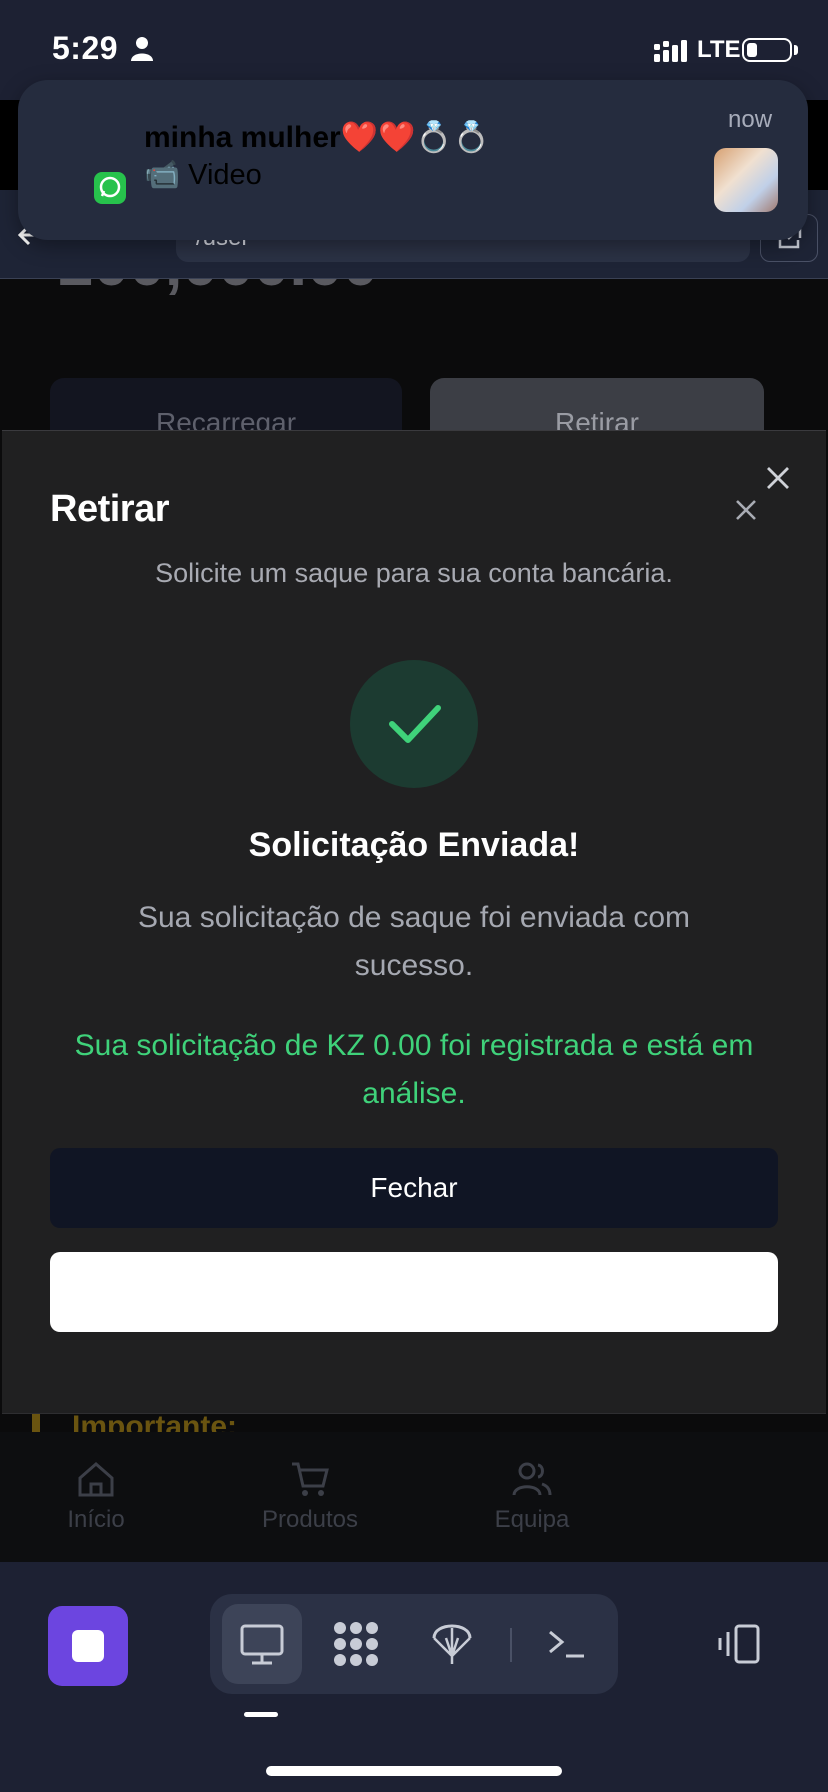 Image resolution: width=828 pixels, height=1792 pixels. Describe the element at coordinates (85, 48) in the screenshot. I see `status-time: 5:29` at that location.